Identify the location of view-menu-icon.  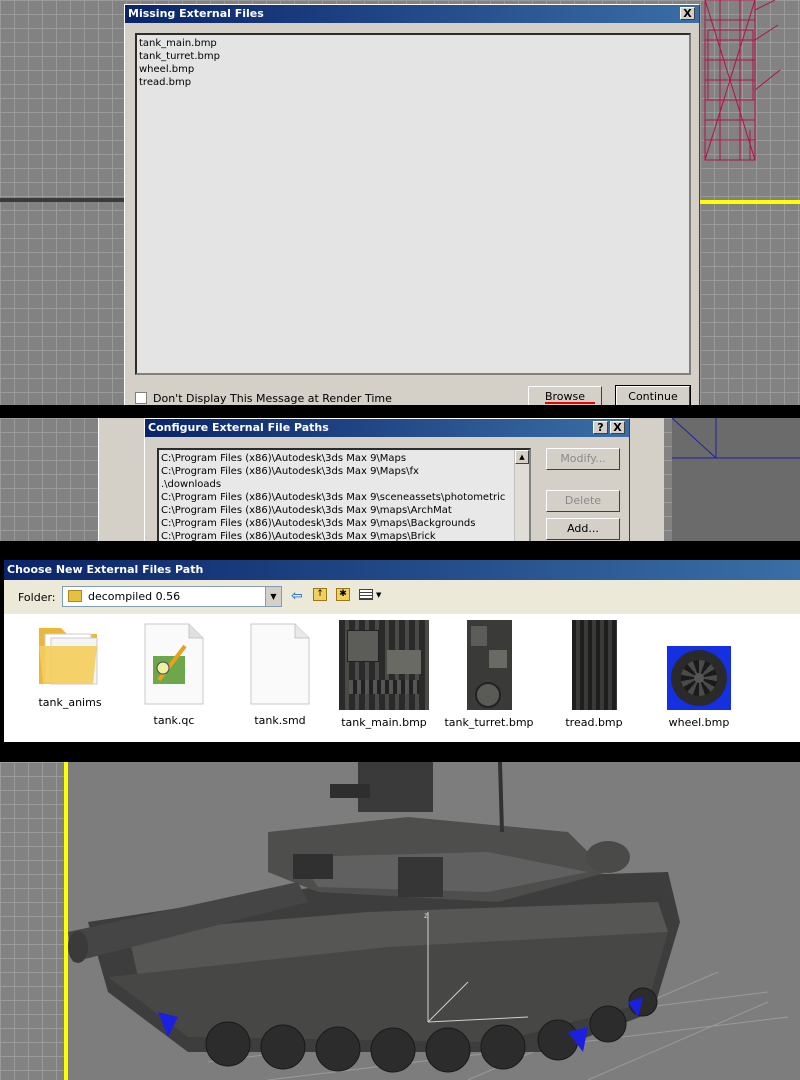
(366, 594).